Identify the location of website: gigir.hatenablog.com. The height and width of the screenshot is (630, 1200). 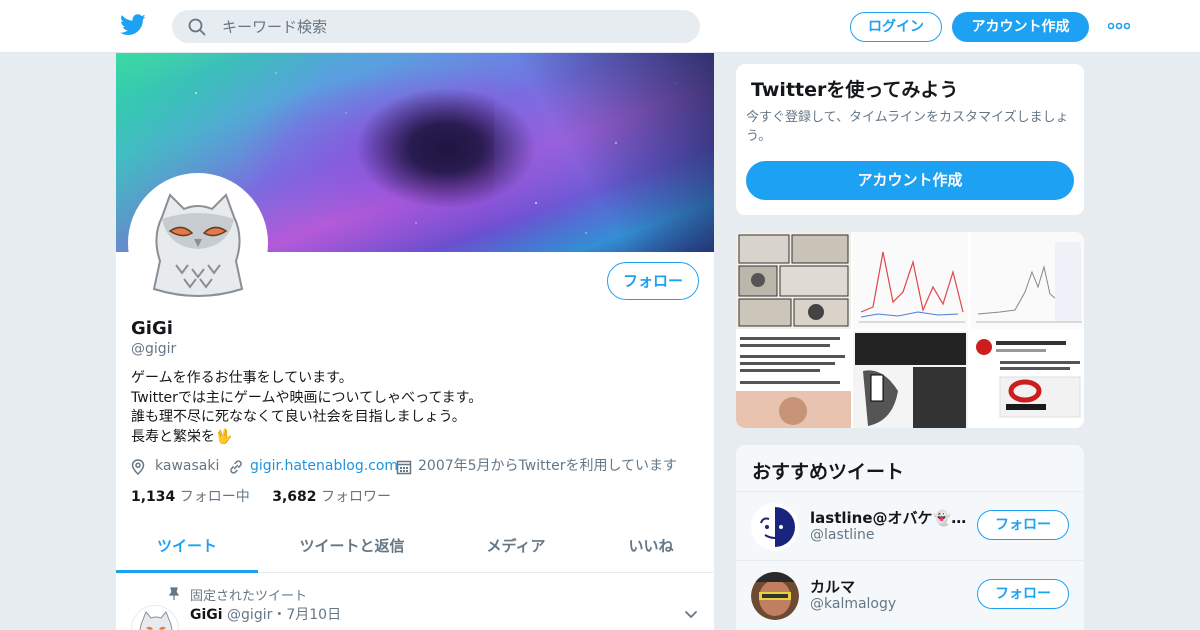
(313, 466).